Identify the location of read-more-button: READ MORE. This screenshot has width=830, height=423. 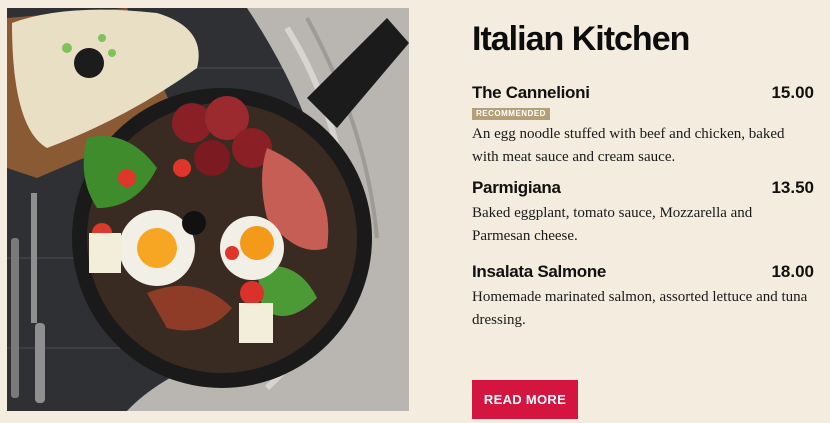
(525, 399).